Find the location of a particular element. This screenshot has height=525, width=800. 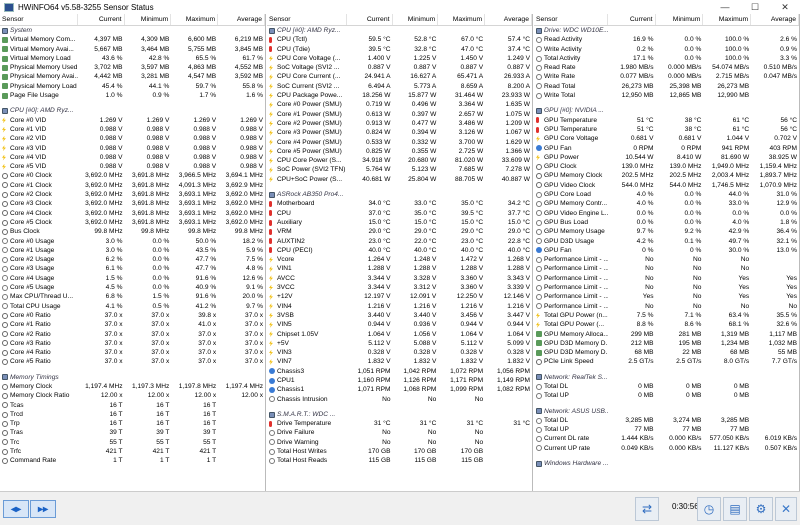

sensor-row: Core #0 VID 1.269 V 1.269 V 1.269 V 1.269 V is located at coordinates (132, 120).